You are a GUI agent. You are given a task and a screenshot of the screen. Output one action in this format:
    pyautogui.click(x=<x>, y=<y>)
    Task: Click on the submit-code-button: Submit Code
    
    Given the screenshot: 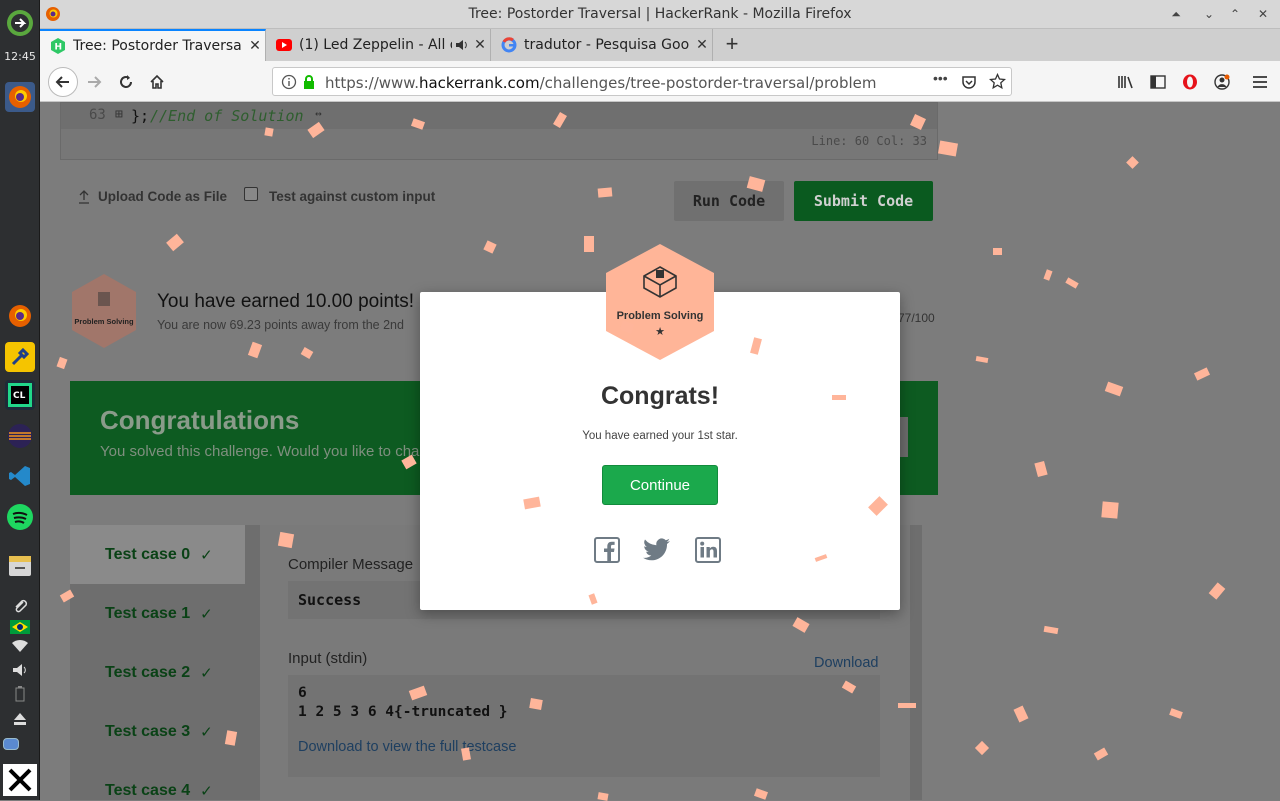 What is the action you would take?
    pyautogui.click(x=863, y=201)
    